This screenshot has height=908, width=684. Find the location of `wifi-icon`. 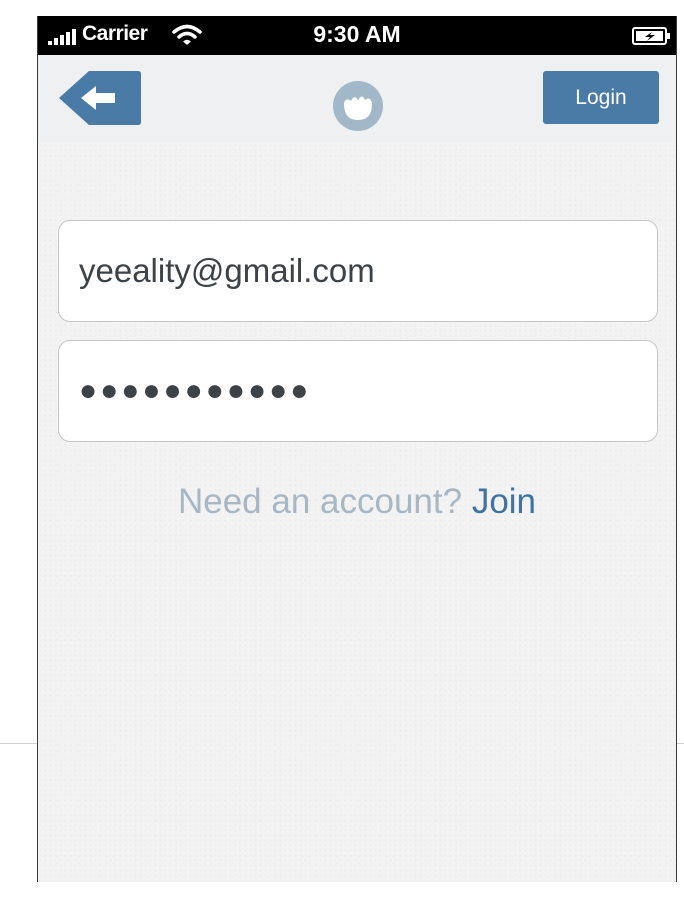

wifi-icon is located at coordinates (187, 34).